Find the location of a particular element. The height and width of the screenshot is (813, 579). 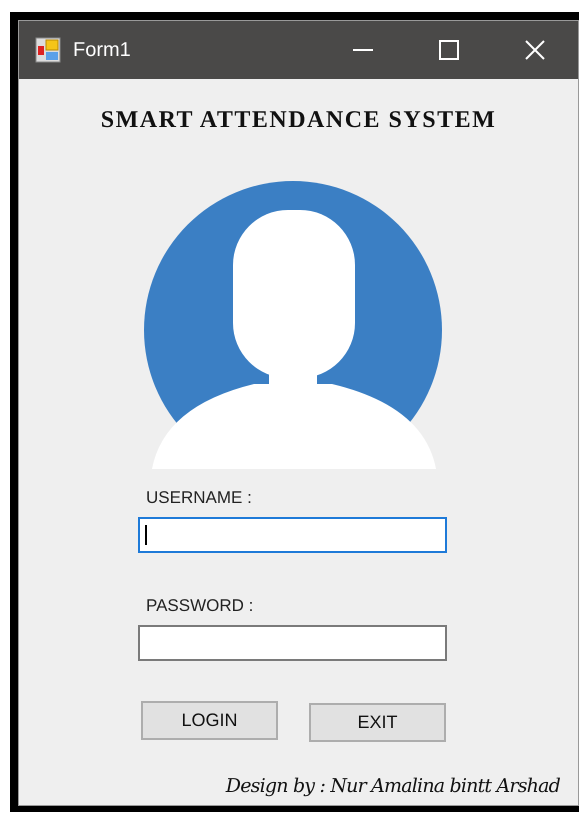

app-icon is located at coordinates (48, 50).